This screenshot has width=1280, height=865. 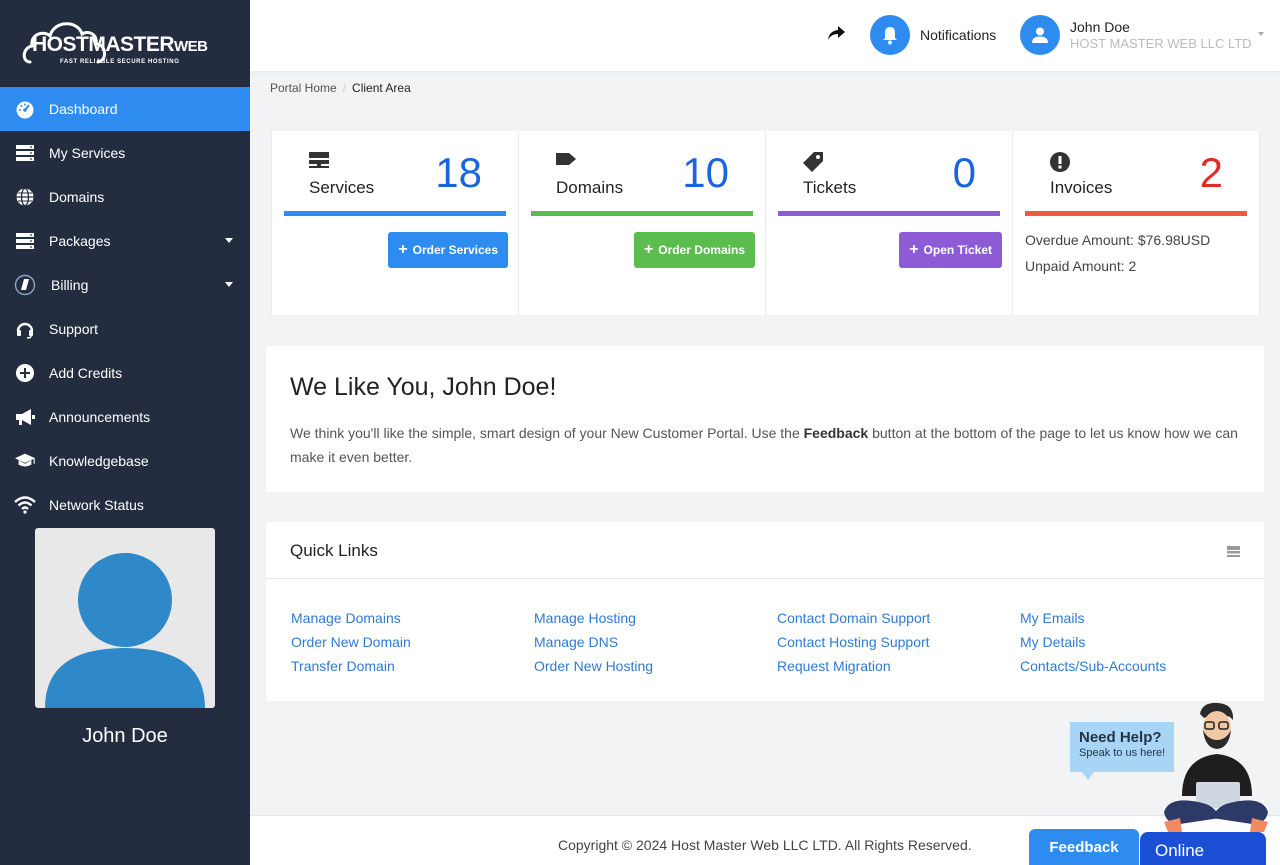 What do you see at coordinates (120, 61) in the screenshot?
I see `brand-tagline: FAST RELIABLE SECURE HOSTING` at bounding box center [120, 61].